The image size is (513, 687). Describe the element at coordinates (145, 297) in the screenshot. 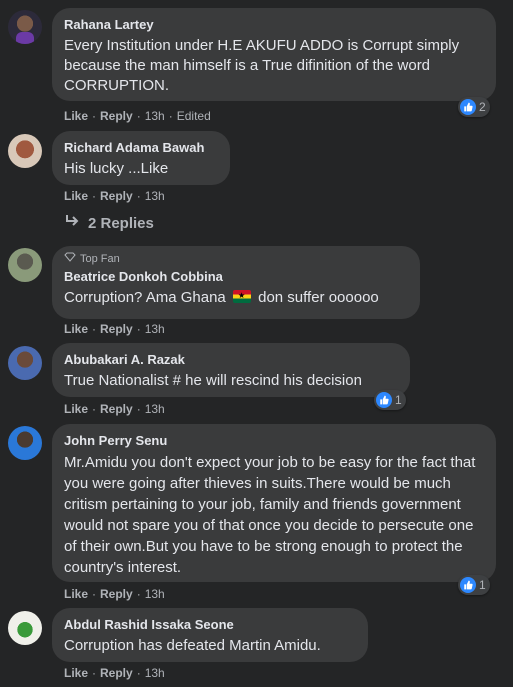

I see `comment-text-part: Corruption? Ama Ghana` at that location.